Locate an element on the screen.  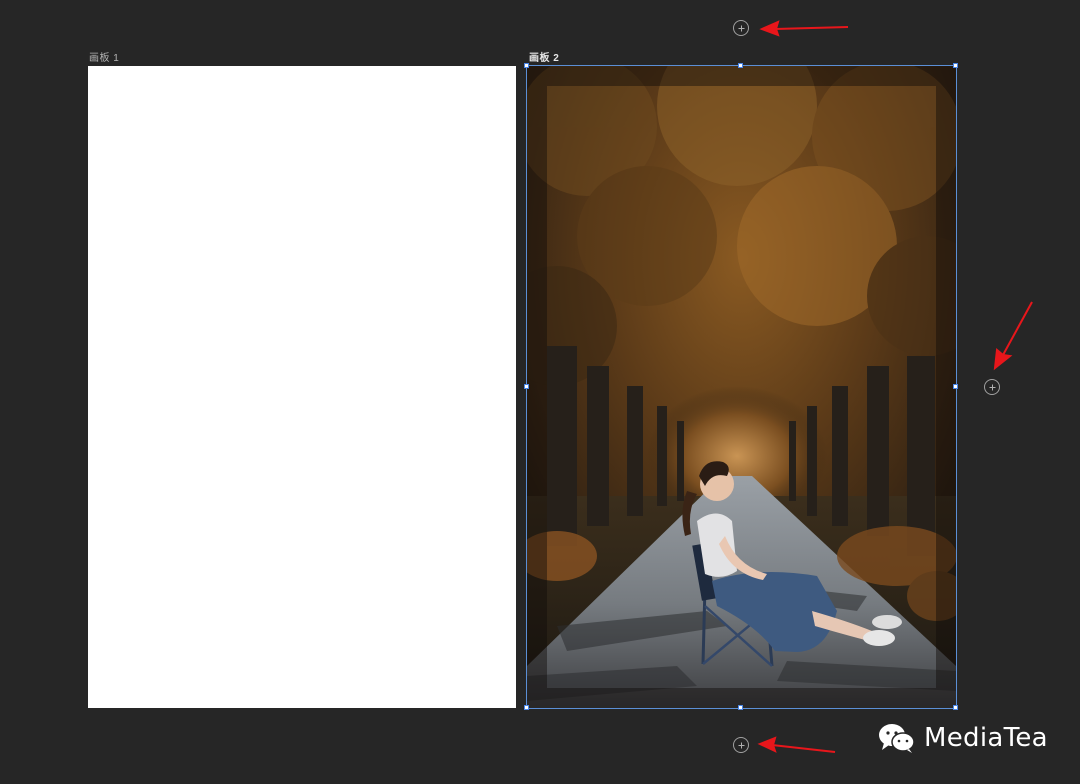
resize-handle-bottom-right is located at coordinates (955, 707).